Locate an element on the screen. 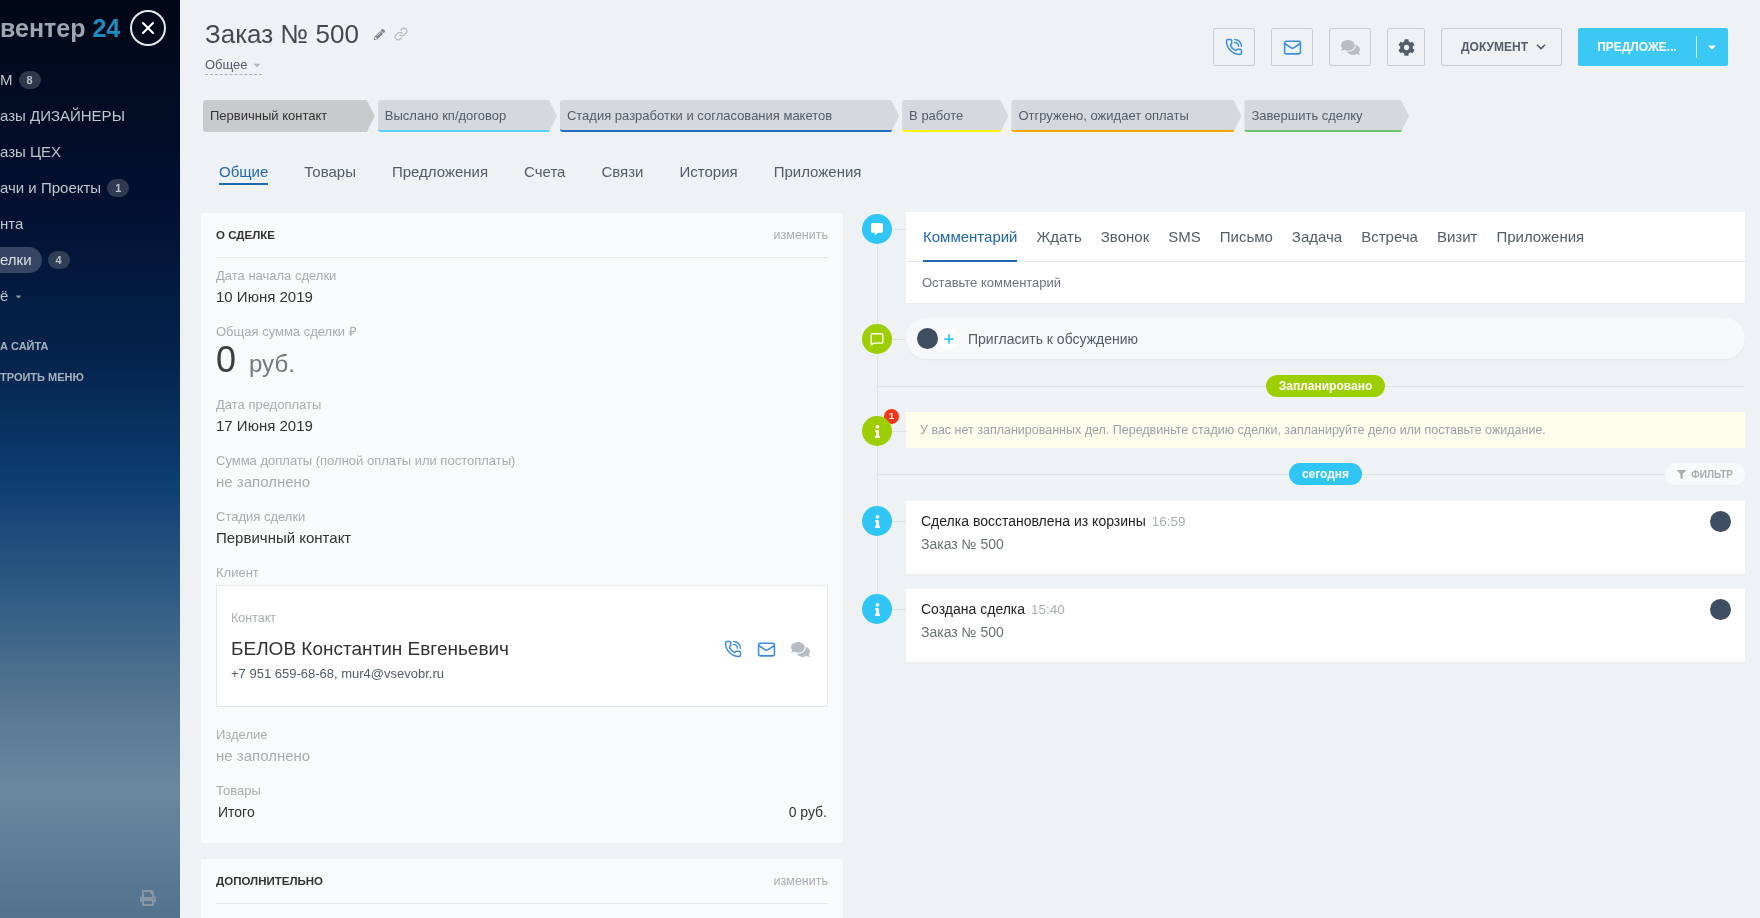 This screenshot has height=918, width=1760. deal-title: Заказ № 500 is located at coordinates (282, 34).